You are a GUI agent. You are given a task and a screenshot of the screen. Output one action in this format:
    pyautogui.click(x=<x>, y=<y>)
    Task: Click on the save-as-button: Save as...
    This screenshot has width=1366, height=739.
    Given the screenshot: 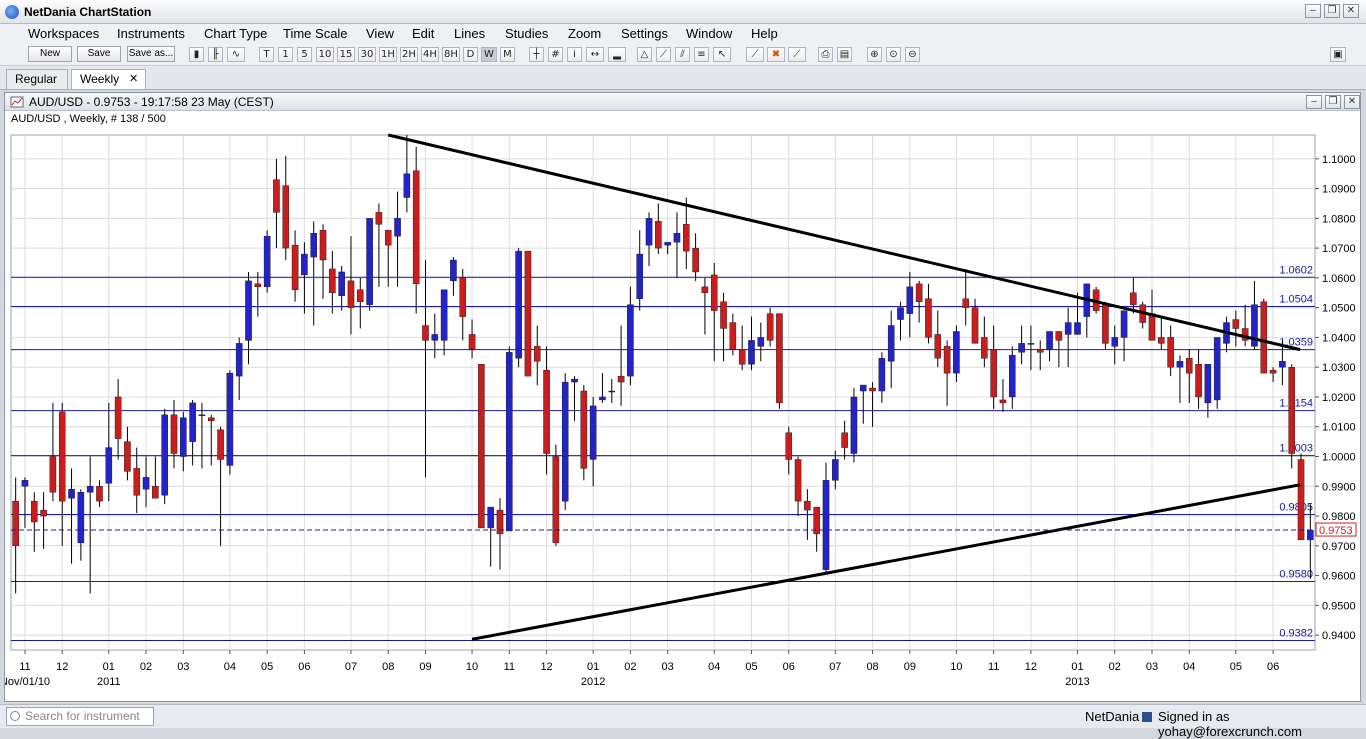 What is the action you would take?
    pyautogui.click(x=151, y=54)
    